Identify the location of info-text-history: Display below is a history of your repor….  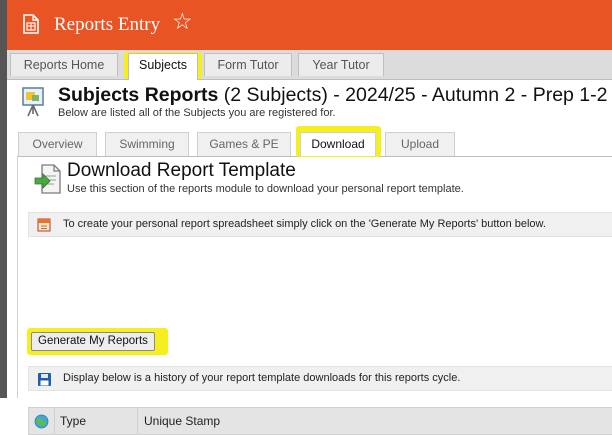
(262, 378).